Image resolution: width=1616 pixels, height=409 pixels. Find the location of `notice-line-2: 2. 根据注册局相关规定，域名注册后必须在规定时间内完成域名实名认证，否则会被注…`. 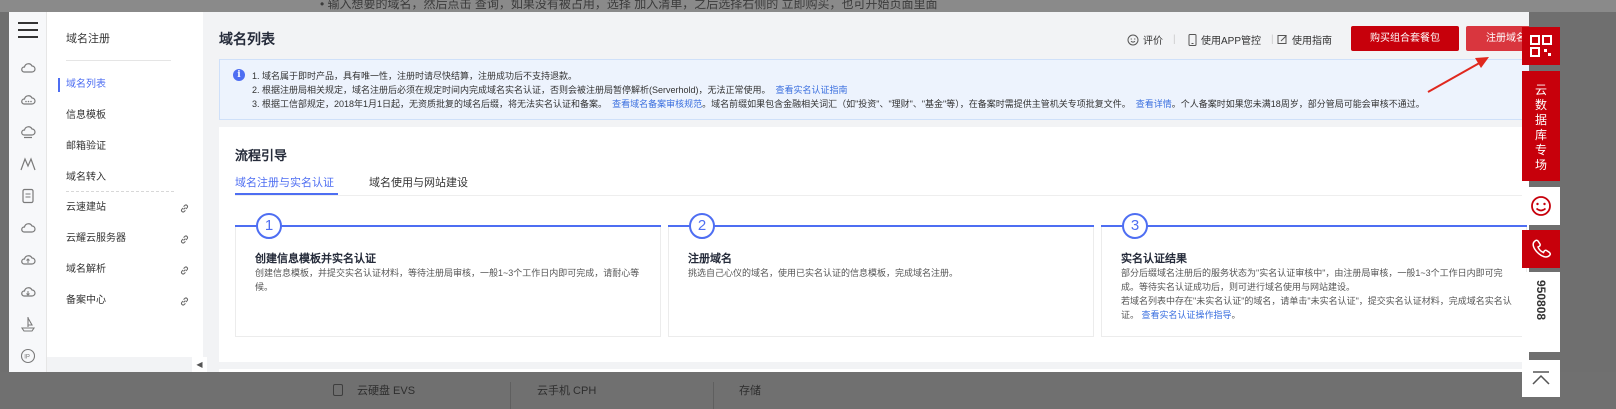

notice-line-2: 2. 根据注册局相关规定，域名注册后必须在规定时间内完成域名实名认证，否则会被注… is located at coordinates (550, 89).